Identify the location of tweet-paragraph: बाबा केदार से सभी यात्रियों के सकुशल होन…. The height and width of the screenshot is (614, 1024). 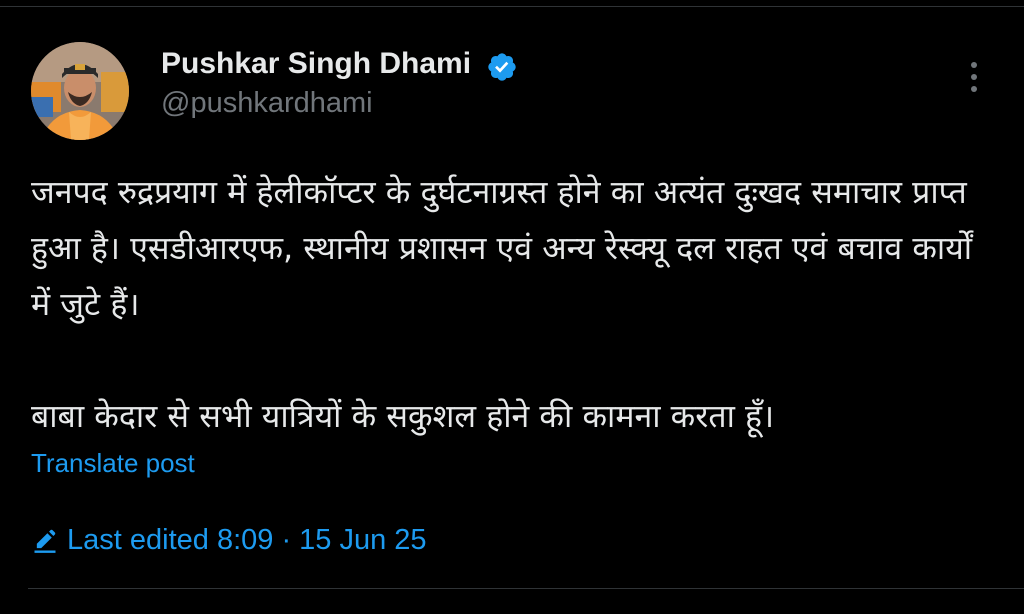
(403, 416).